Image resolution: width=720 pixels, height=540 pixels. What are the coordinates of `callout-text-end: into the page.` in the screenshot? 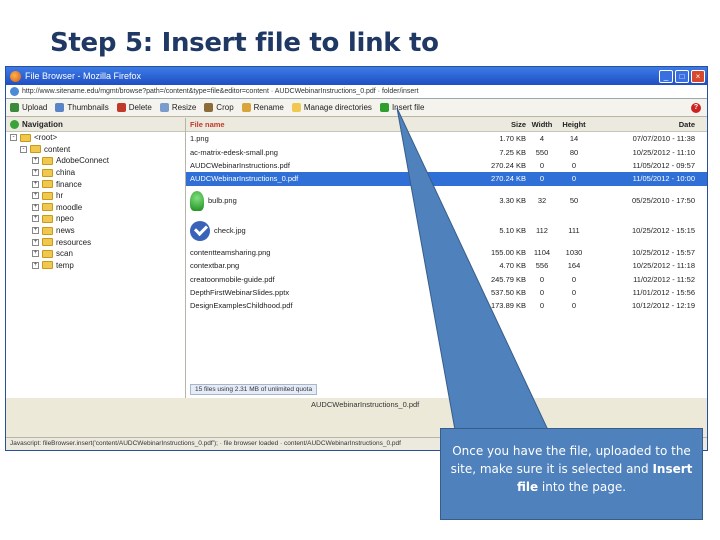 It's located at (582, 487).